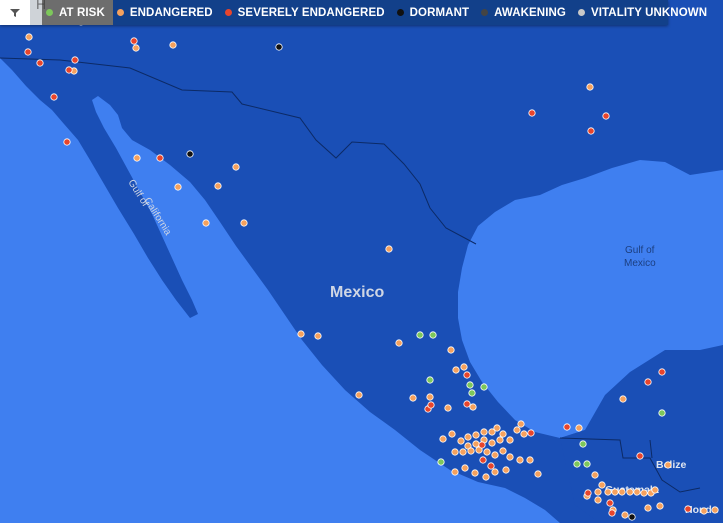 The height and width of the screenshot is (523, 723). I want to click on toolbar-tab, so click(36, 12).